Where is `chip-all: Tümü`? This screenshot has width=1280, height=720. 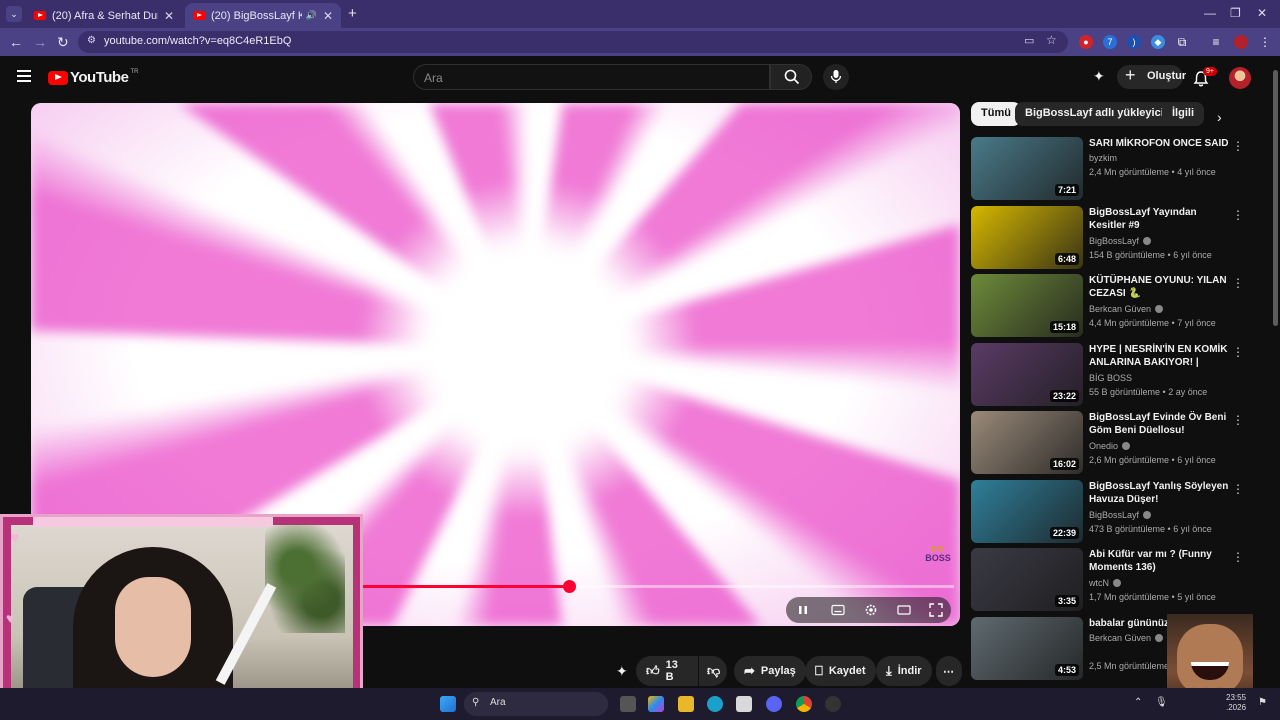
chip-all: Tümü is located at coordinates (996, 114).